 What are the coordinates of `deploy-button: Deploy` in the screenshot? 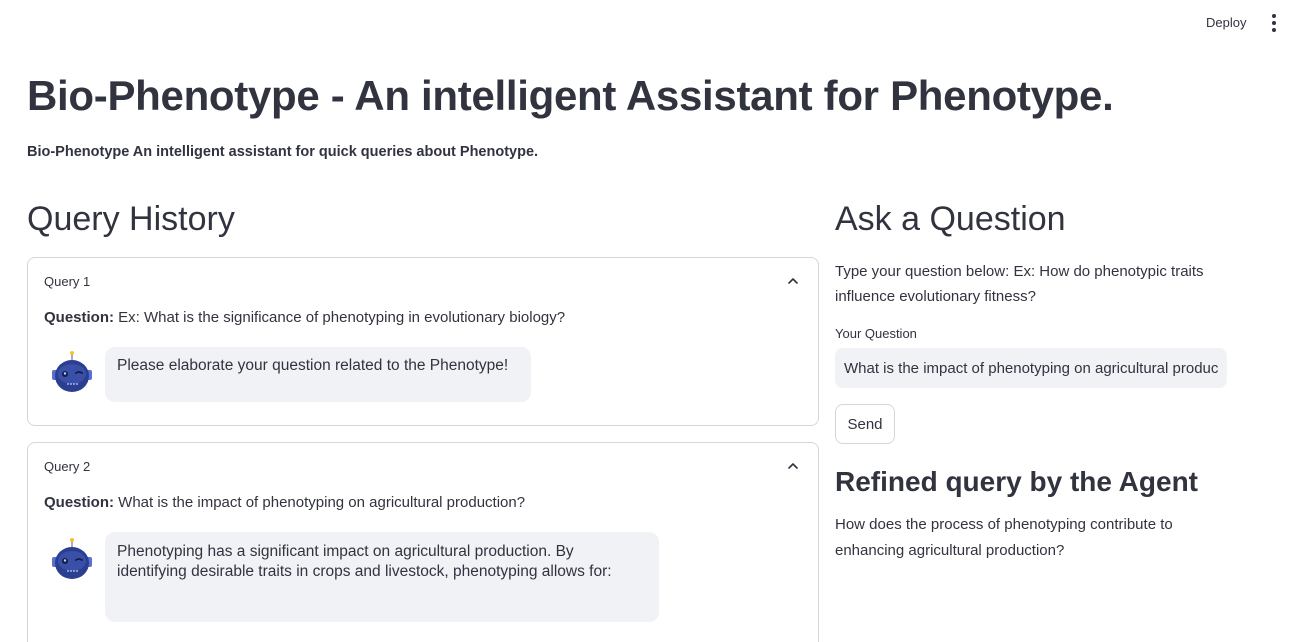 It's located at (1226, 22).